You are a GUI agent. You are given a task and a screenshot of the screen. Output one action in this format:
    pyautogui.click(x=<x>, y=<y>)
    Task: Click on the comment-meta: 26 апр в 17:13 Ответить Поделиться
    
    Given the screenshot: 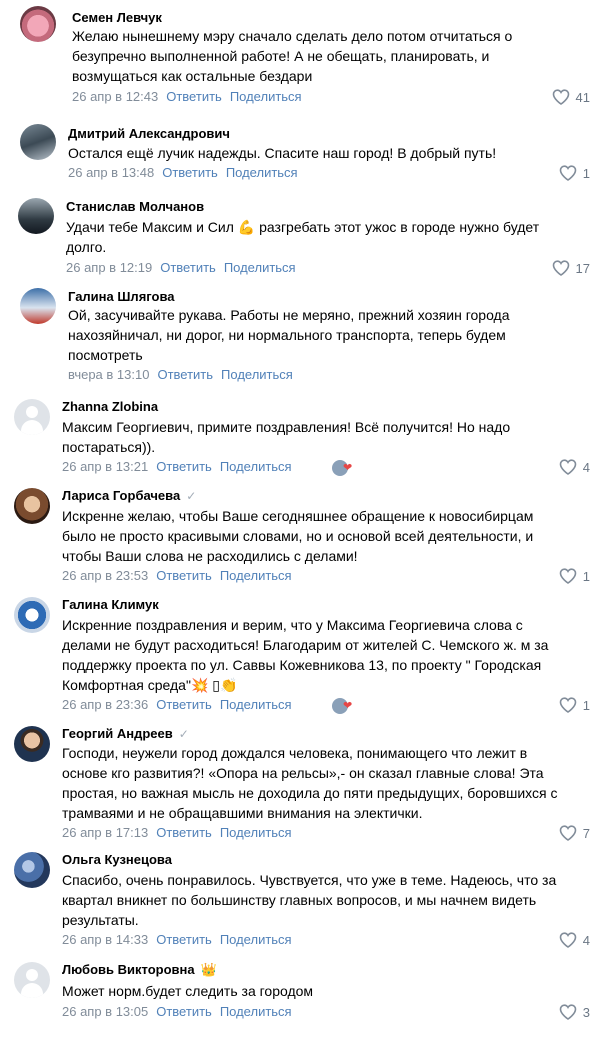 What is the action you would take?
    pyautogui.click(x=177, y=833)
    